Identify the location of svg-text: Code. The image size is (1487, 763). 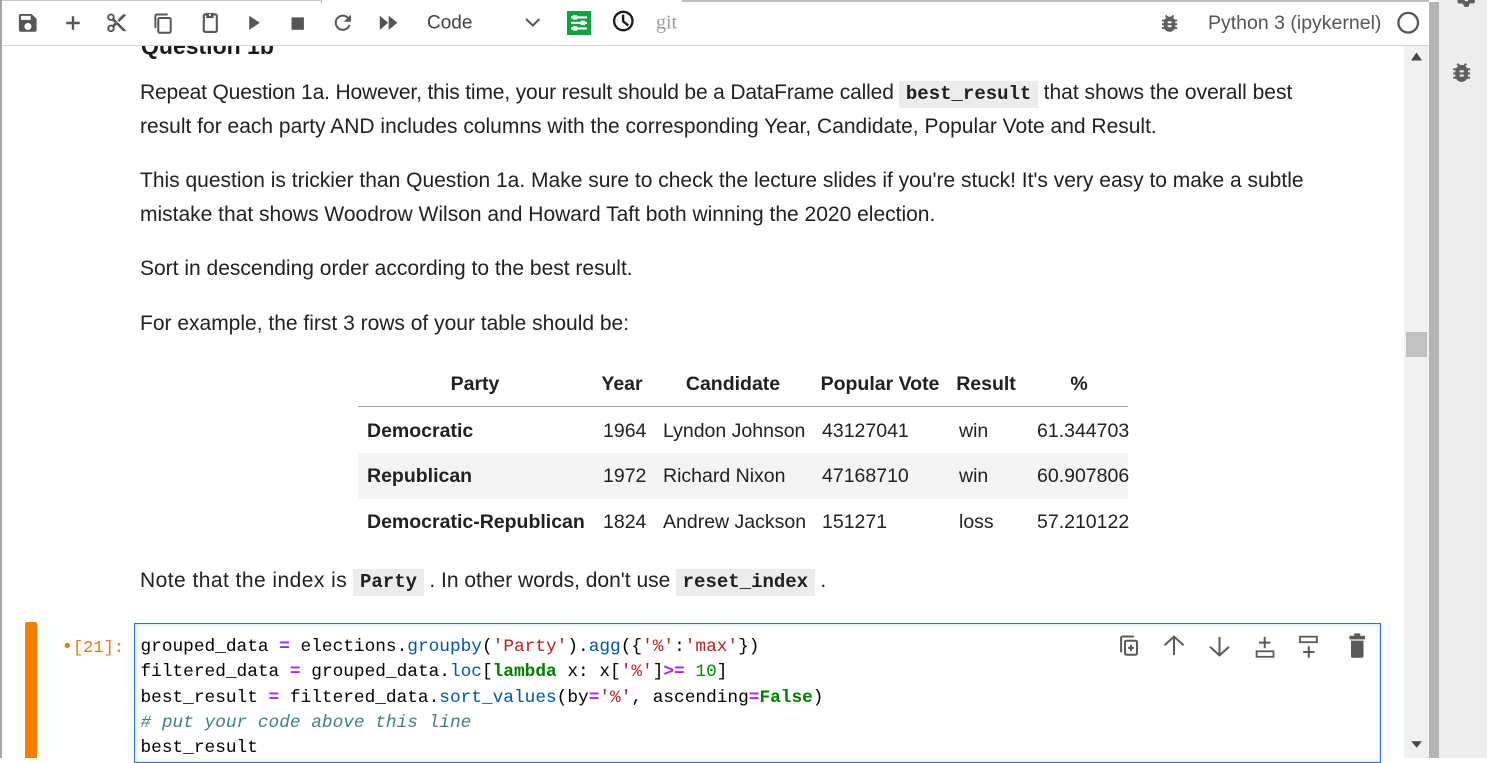
(449, 23).